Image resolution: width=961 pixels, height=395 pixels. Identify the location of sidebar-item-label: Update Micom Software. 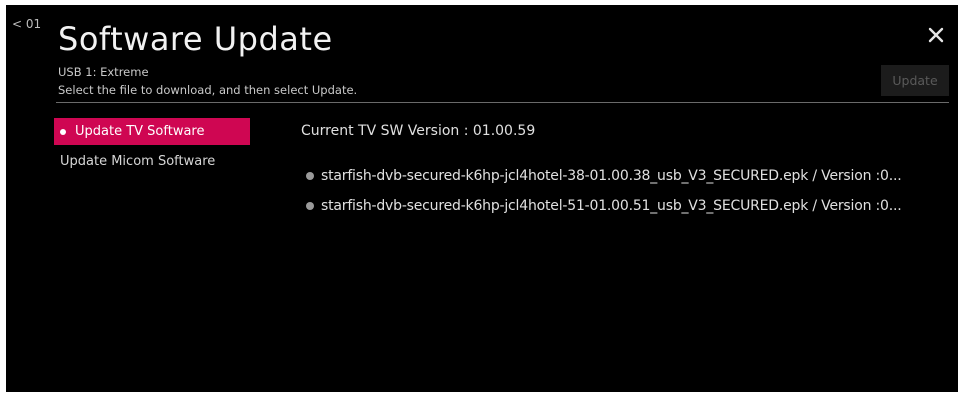
(138, 161).